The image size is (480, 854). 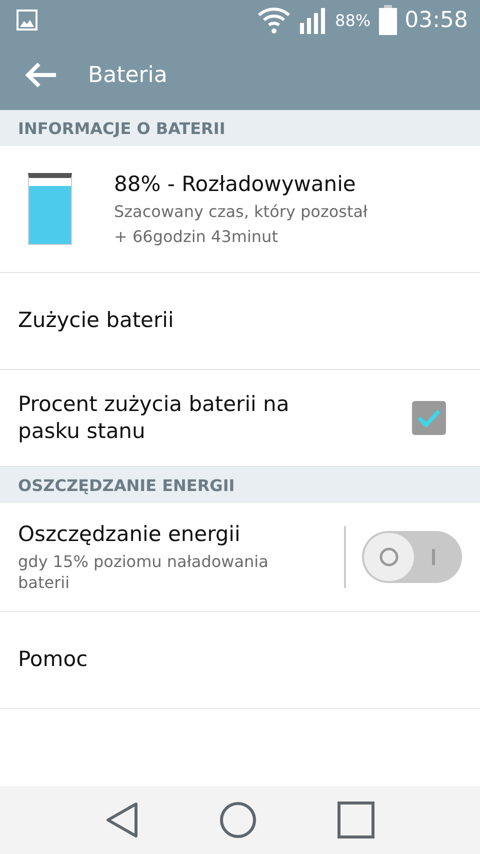 What do you see at coordinates (436, 20) in the screenshot?
I see `clock: 03:58` at bounding box center [436, 20].